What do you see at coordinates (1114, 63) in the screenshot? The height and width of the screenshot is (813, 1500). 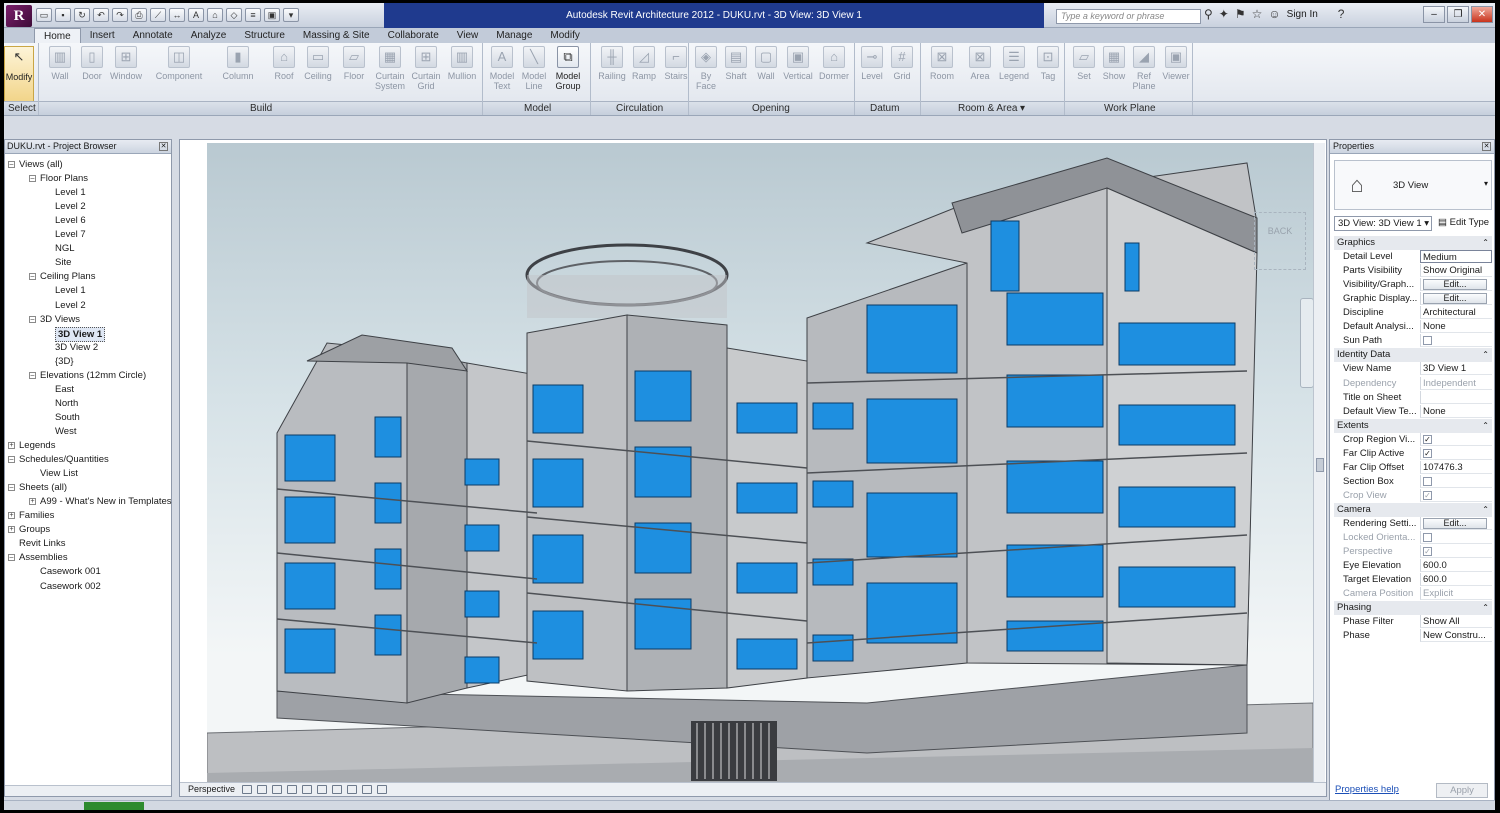 I see `show-button: ▦ Show` at bounding box center [1114, 63].